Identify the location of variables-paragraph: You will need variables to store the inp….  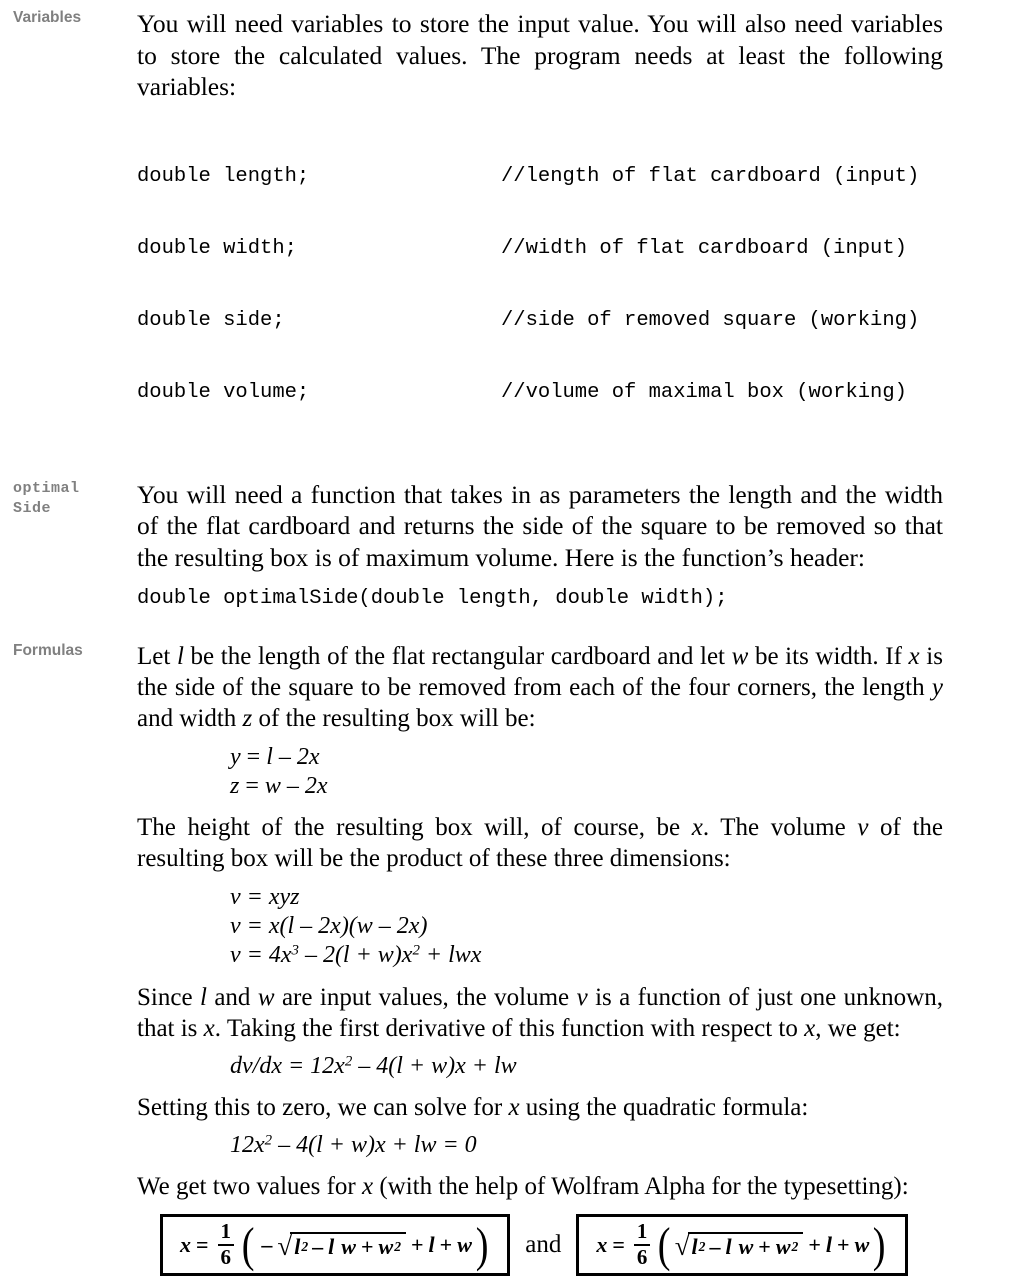
(540, 55).